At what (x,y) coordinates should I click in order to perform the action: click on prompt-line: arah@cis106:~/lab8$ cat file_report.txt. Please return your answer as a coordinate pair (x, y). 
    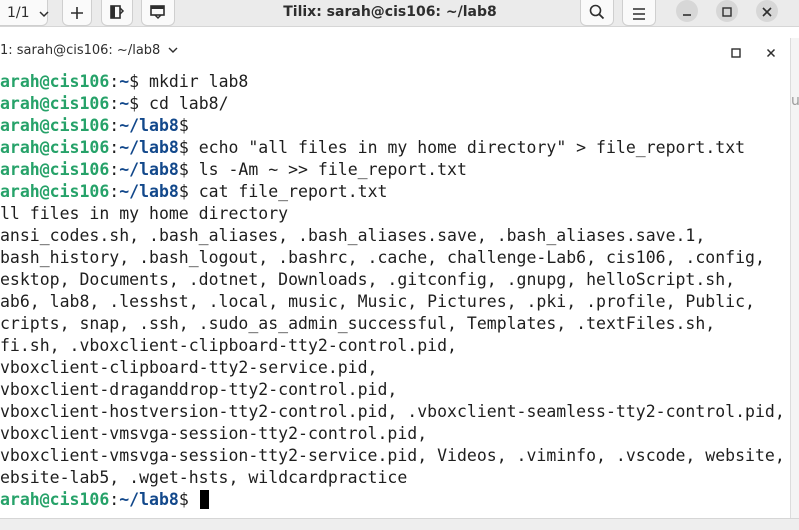
    Looking at the image, I should click on (193, 192).